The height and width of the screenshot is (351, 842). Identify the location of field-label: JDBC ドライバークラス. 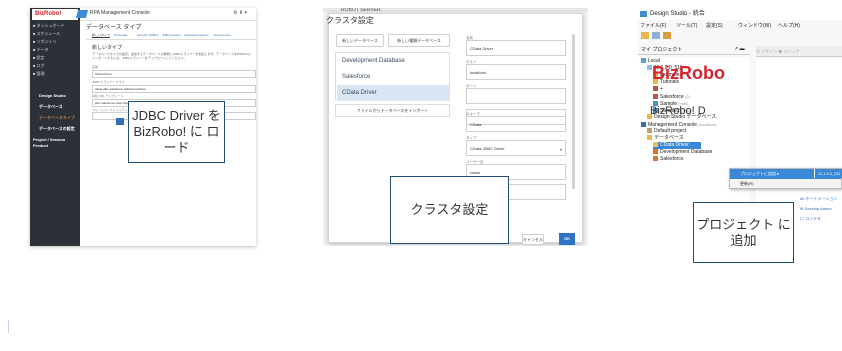
(108, 82).